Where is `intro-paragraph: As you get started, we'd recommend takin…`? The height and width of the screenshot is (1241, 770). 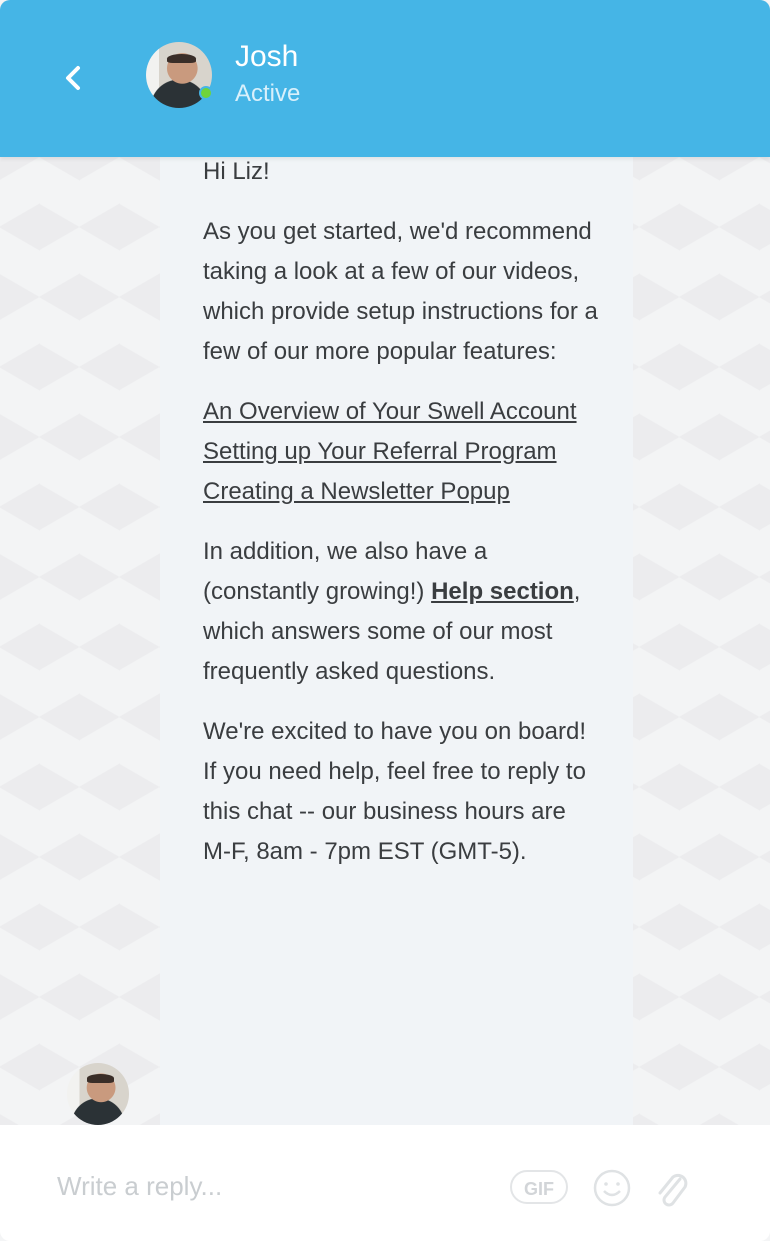
intro-paragraph: As you get started, we'd recommend takin… is located at coordinates (400, 291).